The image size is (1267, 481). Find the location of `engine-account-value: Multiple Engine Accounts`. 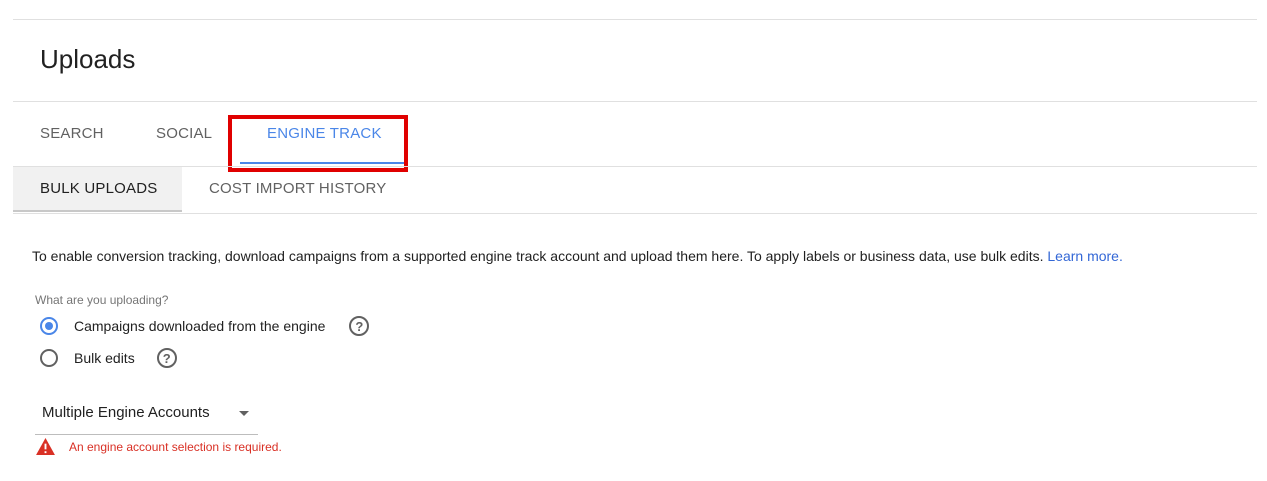

engine-account-value: Multiple Engine Accounts is located at coordinates (126, 412).